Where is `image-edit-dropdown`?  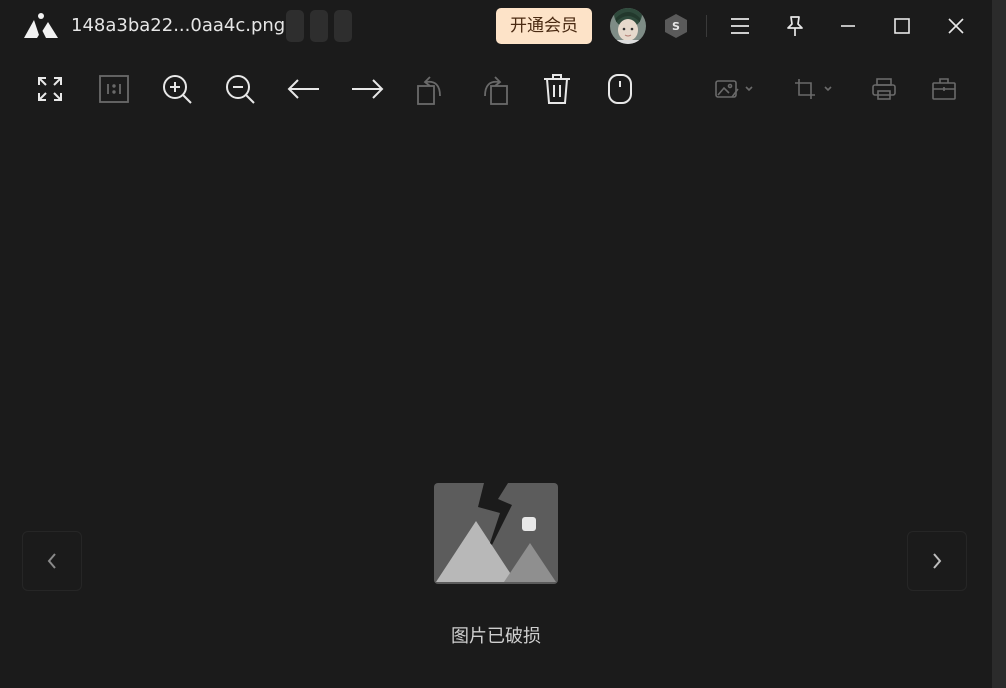
image-edit-dropdown is located at coordinates (735, 89).